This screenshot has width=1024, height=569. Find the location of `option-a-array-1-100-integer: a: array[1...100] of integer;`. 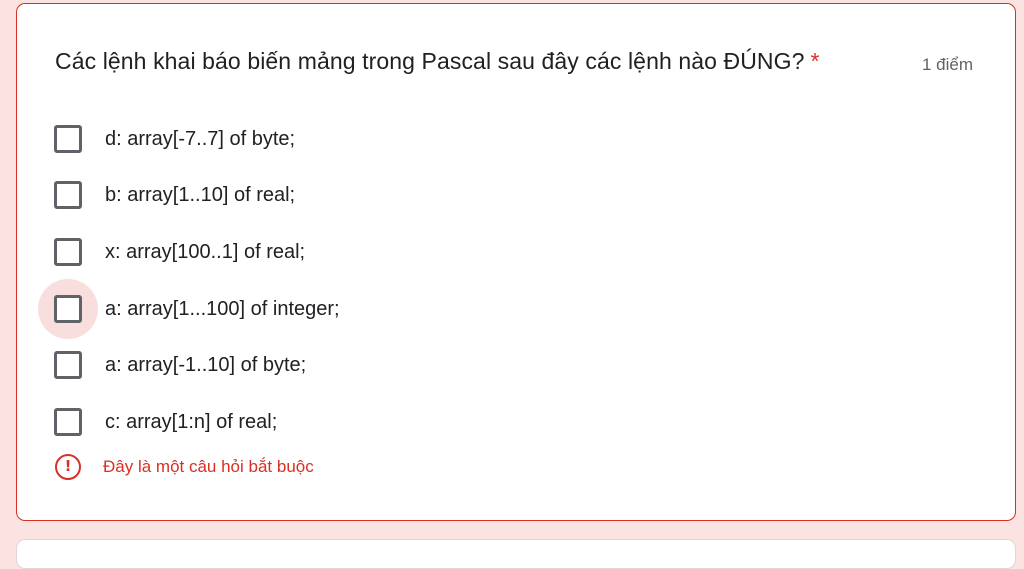

option-a-array-1-100-integer: a: array[1...100] of integer; is located at coordinates (337, 309).